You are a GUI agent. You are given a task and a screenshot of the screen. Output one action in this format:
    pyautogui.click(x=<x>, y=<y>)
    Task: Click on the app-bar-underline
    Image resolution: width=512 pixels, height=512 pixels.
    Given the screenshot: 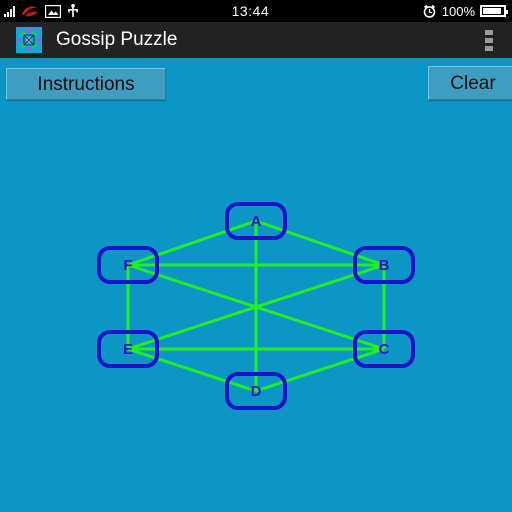 What is the action you would take?
    pyautogui.click(x=256, y=59)
    